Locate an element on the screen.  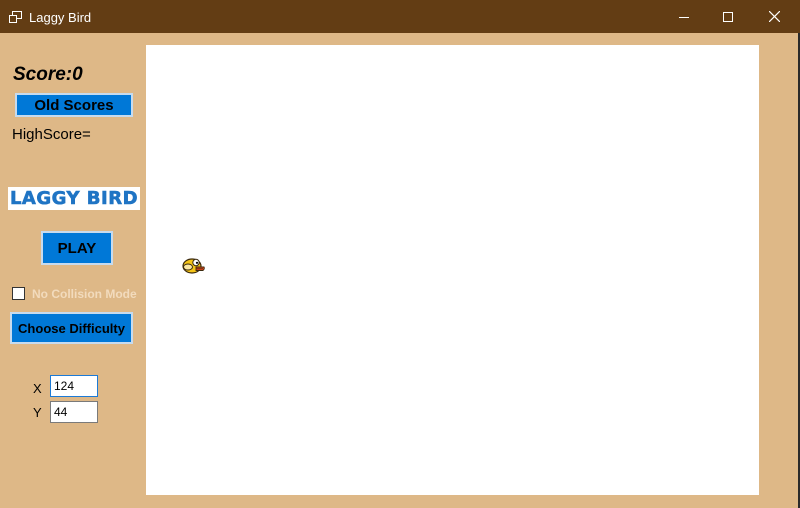
close-button is located at coordinates (774, 16).